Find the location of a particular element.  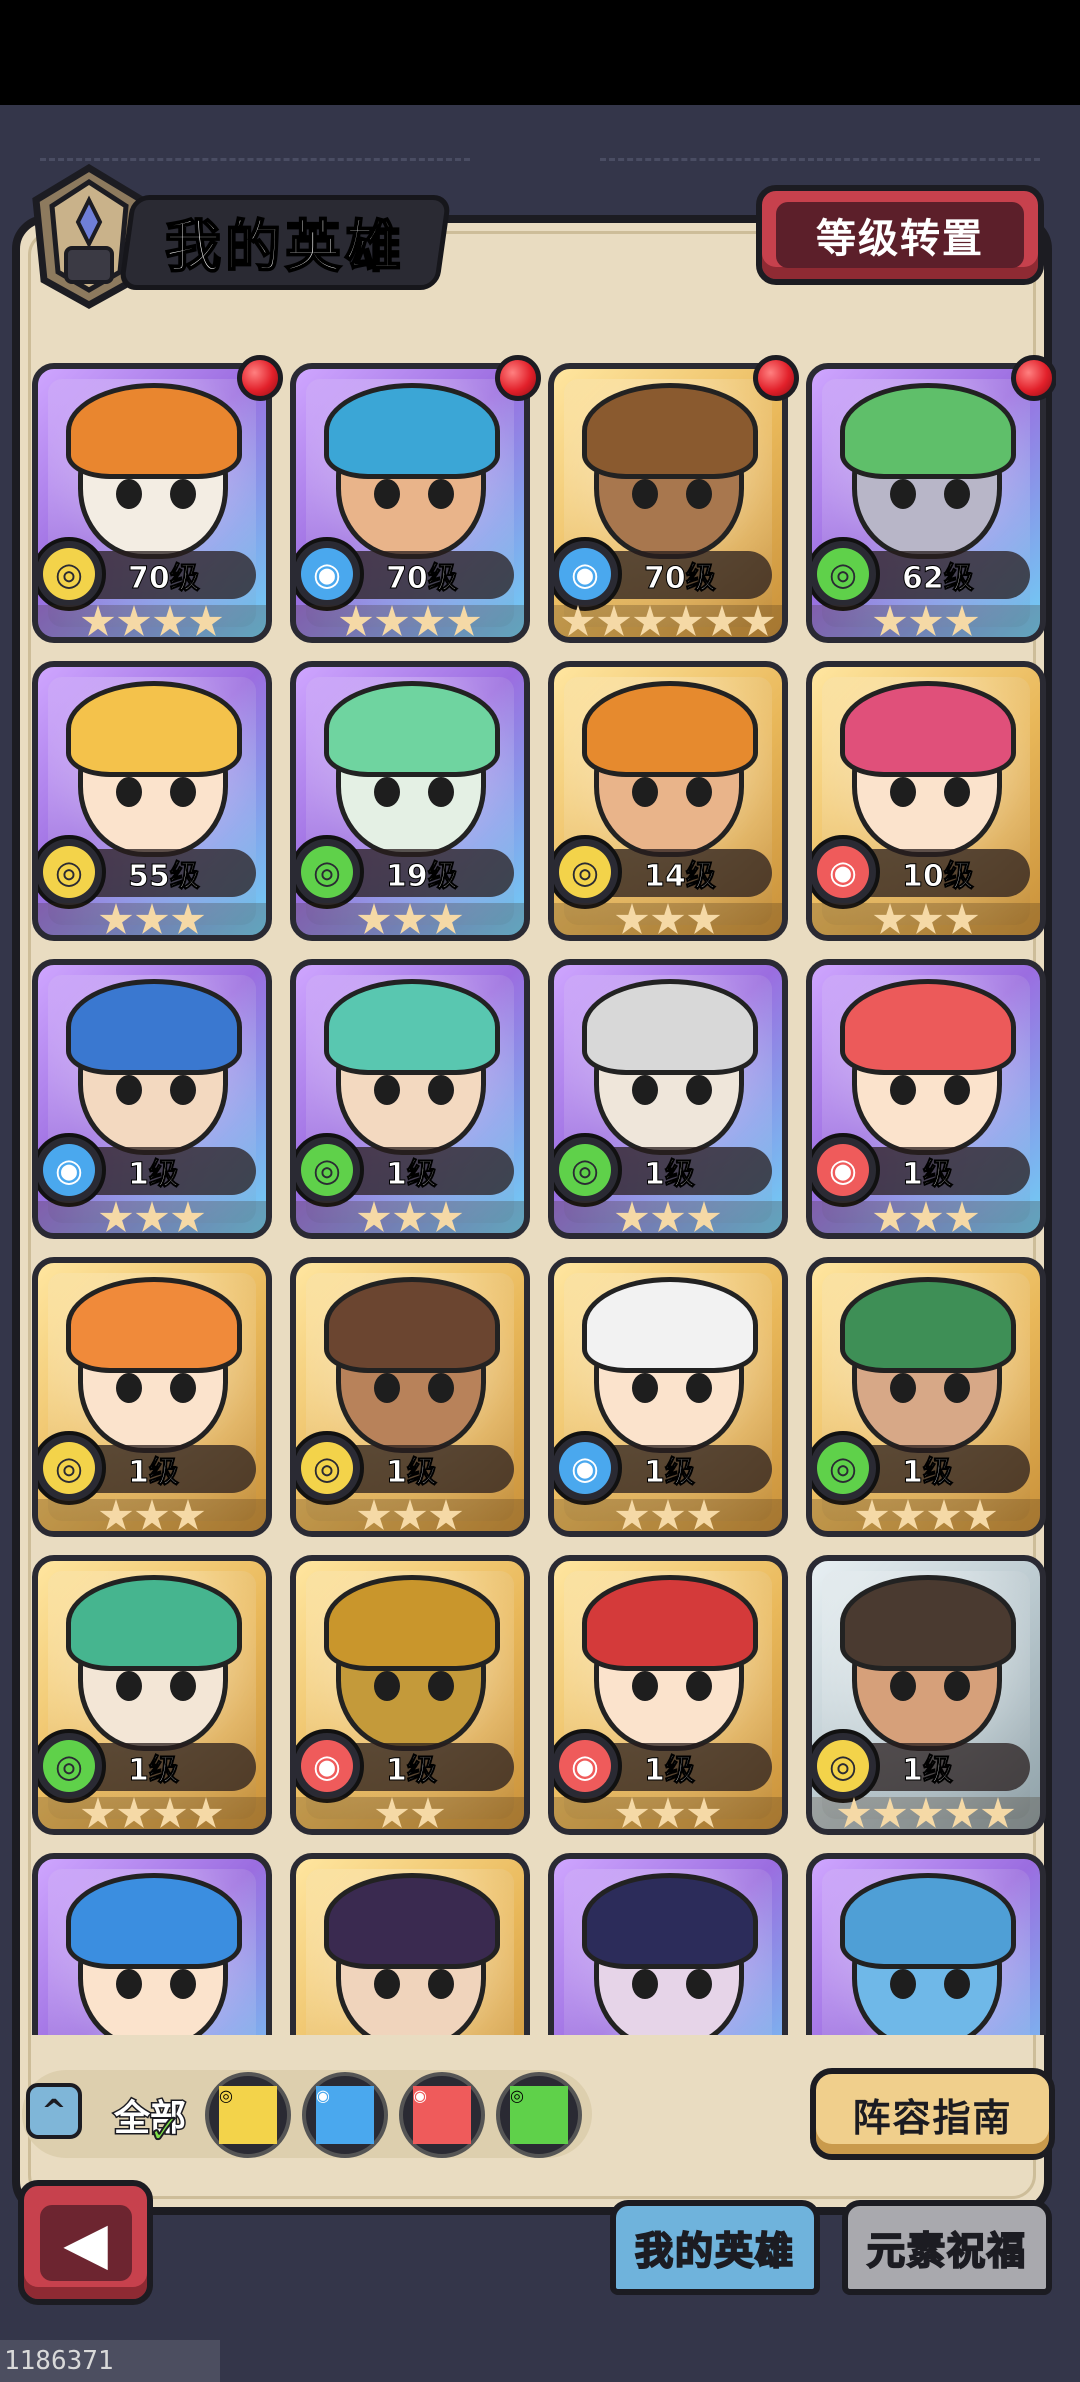

filter-wind-button: ◎ is located at coordinates (539, 2115).